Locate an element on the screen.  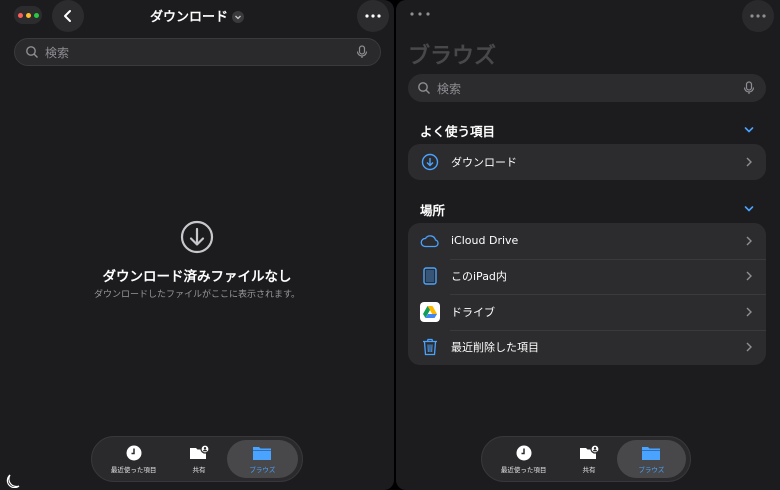
favorites-header: よく使う項目 is located at coordinates (457, 130).